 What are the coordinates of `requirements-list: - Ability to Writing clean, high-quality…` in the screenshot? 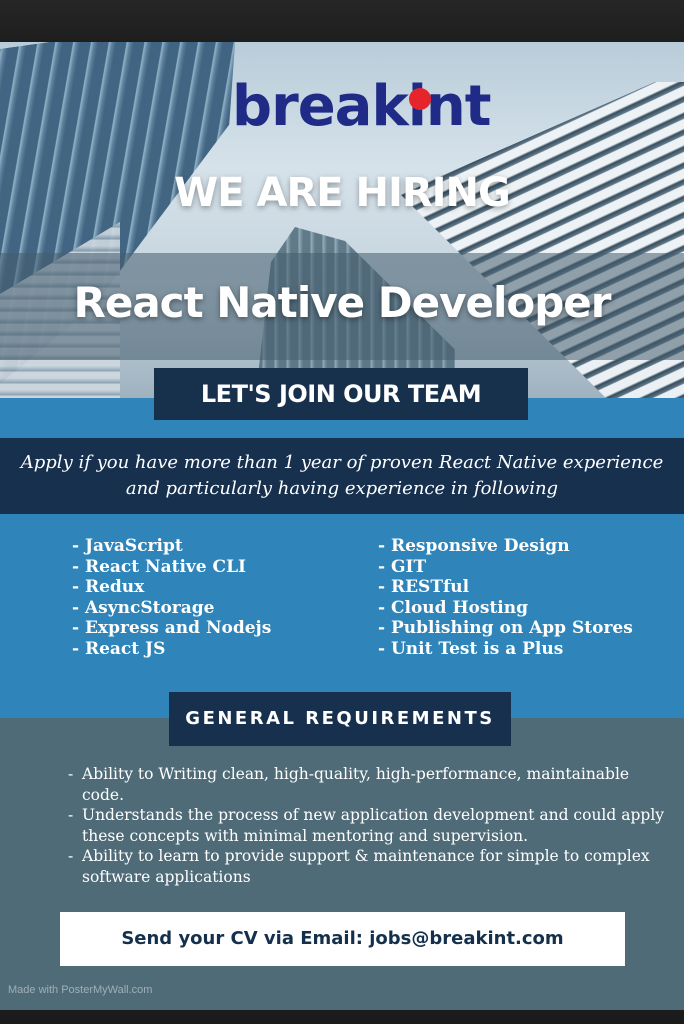 It's located at (368, 825).